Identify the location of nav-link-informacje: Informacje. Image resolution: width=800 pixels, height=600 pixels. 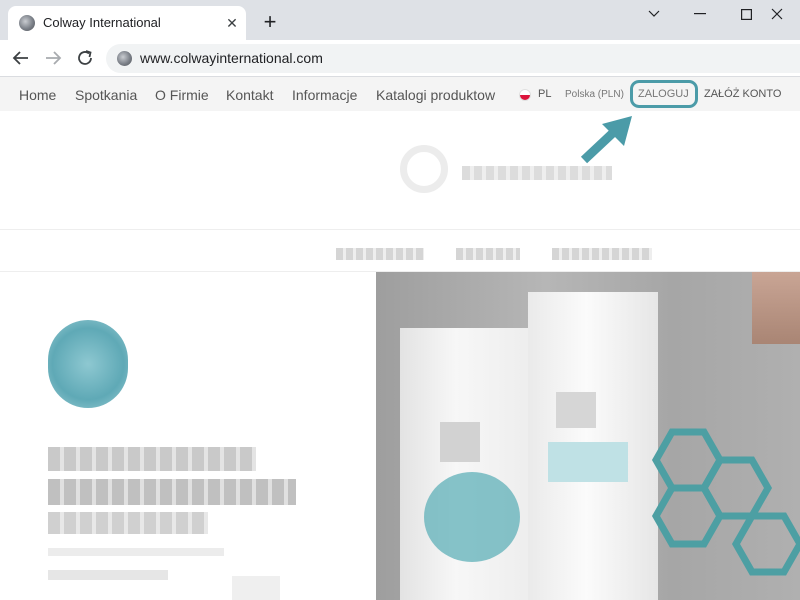
(324, 95).